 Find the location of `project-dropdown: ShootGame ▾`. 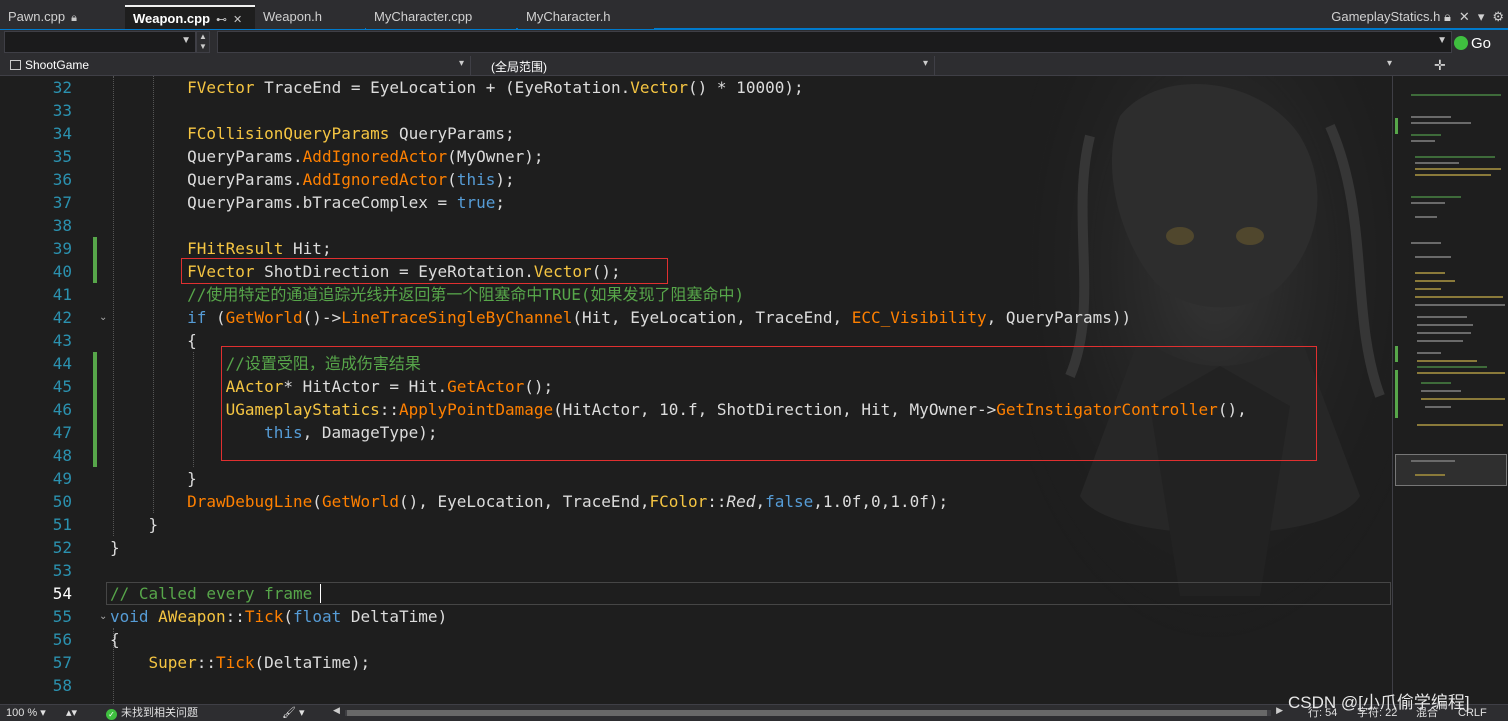

project-dropdown: ShootGame ▾ is located at coordinates (236, 65).